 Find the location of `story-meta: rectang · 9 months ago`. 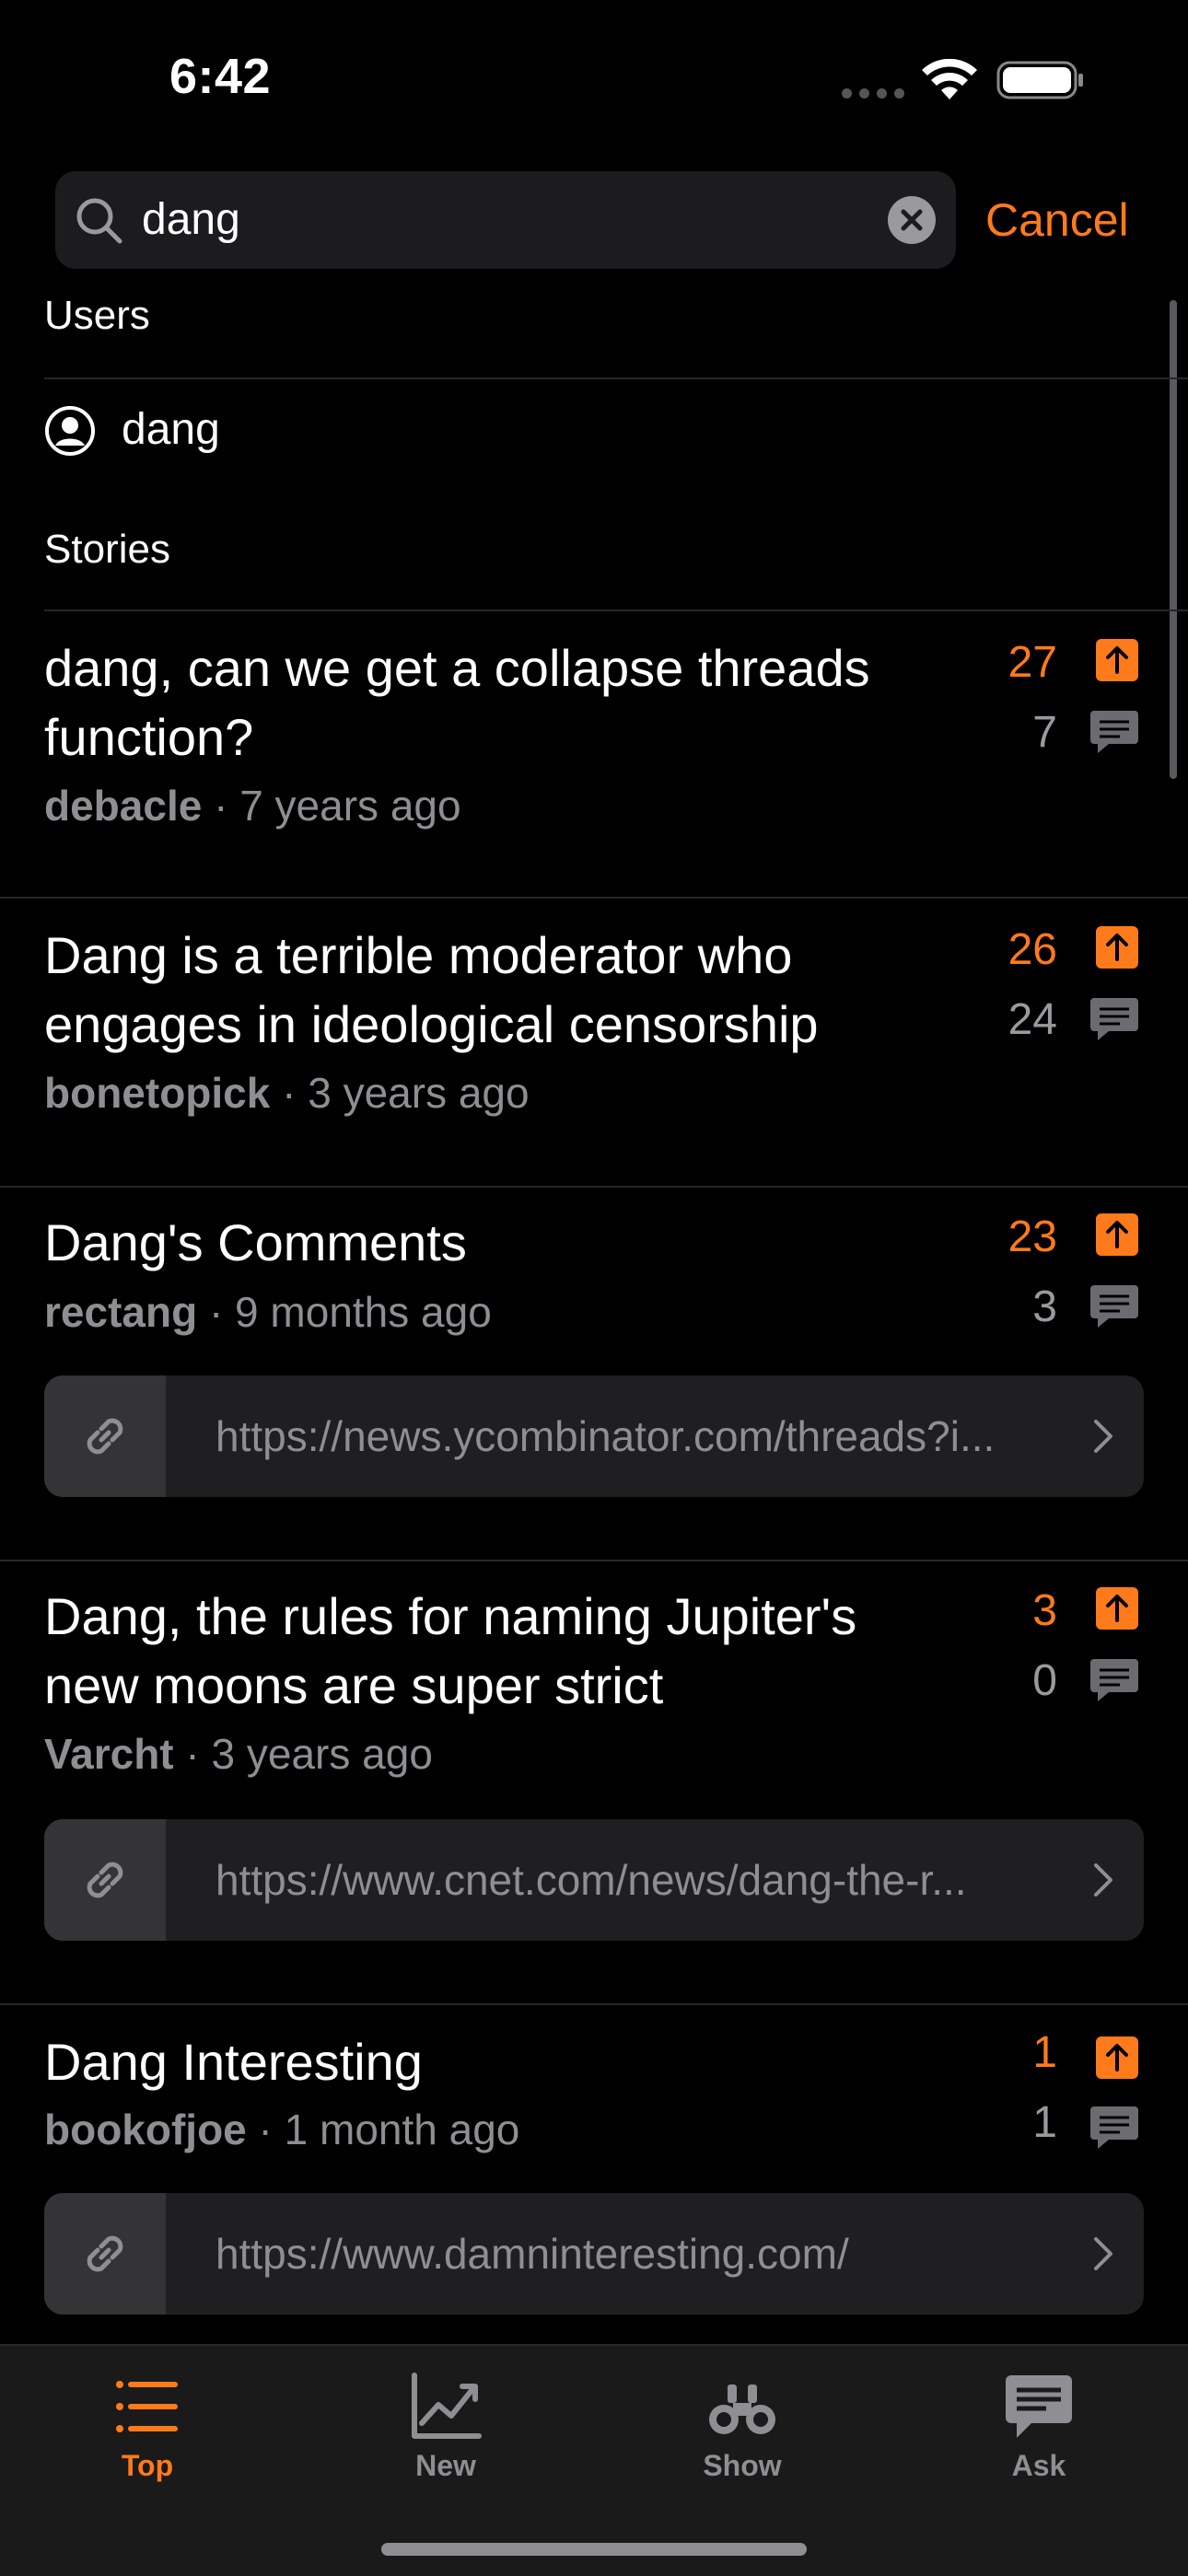

story-meta: rectang · 9 months ago is located at coordinates (268, 1312).